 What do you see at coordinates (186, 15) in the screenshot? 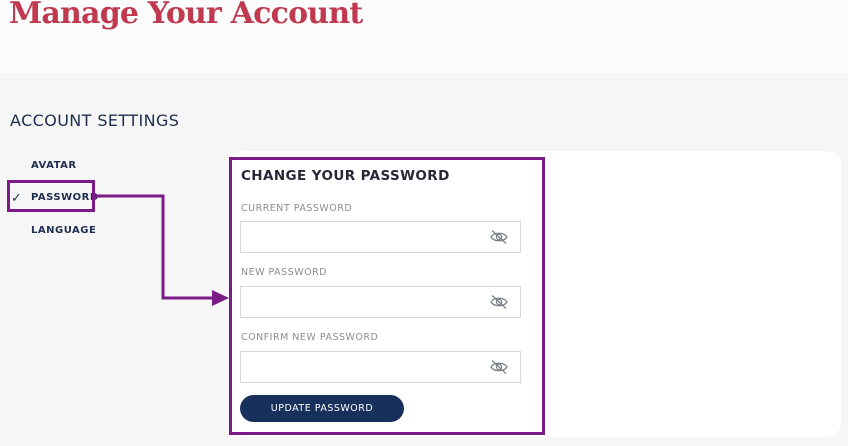
I see `page-title: Manage Your Account` at bounding box center [186, 15].